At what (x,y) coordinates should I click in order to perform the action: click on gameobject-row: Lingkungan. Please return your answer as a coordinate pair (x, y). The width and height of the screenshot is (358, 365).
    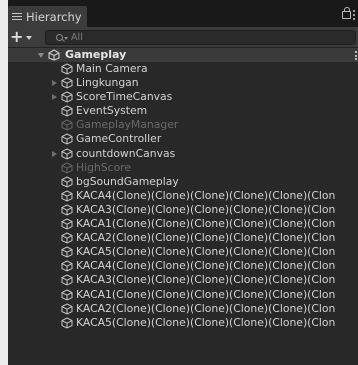
    Looking at the image, I should click on (183, 83).